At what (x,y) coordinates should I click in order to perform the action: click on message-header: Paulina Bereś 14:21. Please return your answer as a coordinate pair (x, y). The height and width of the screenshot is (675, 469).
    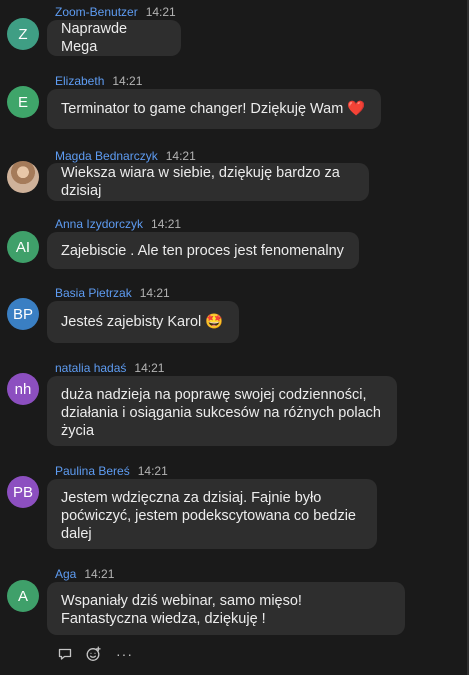
    Looking at the image, I should click on (111, 471).